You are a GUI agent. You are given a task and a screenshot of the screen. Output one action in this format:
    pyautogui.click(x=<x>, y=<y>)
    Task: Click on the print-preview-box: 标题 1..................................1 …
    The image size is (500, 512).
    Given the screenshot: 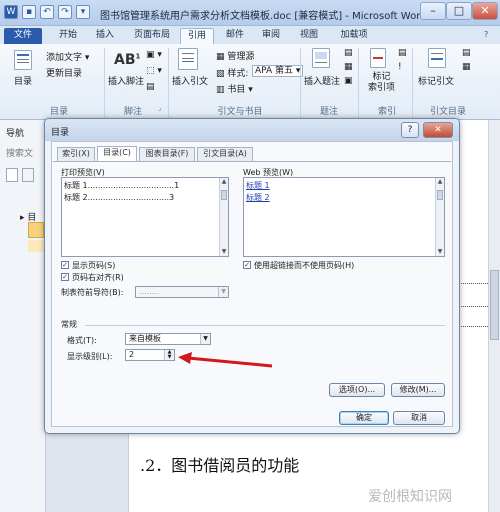 What is the action you would take?
    pyautogui.click(x=145, y=217)
    